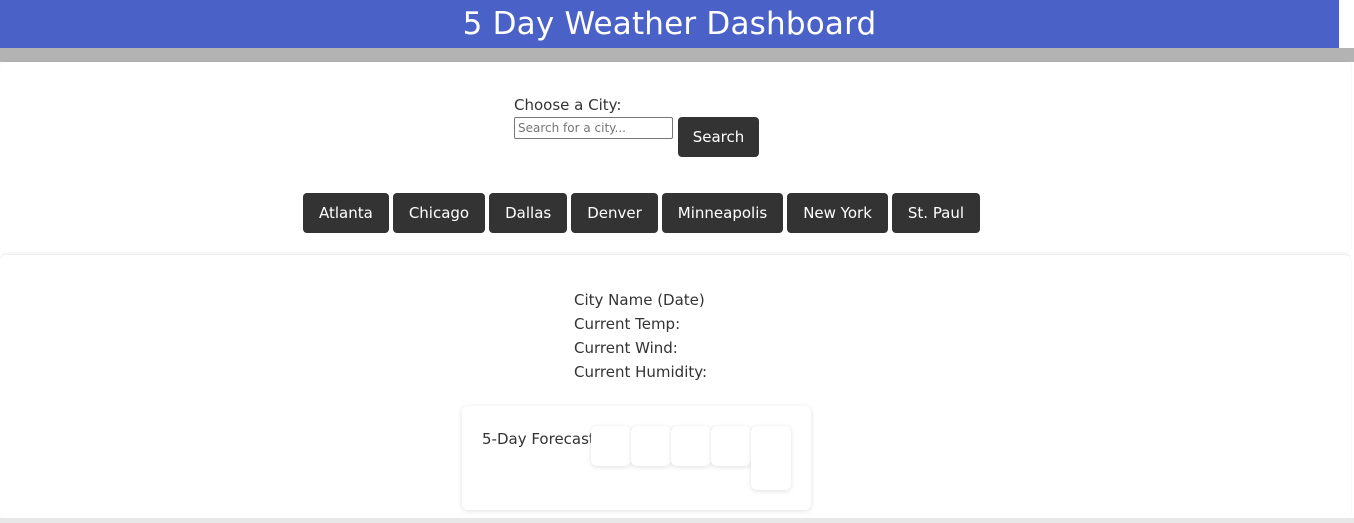 Image resolution: width=1354 pixels, height=523 pixels. I want to click on search-button: Search, so click(718, 137).